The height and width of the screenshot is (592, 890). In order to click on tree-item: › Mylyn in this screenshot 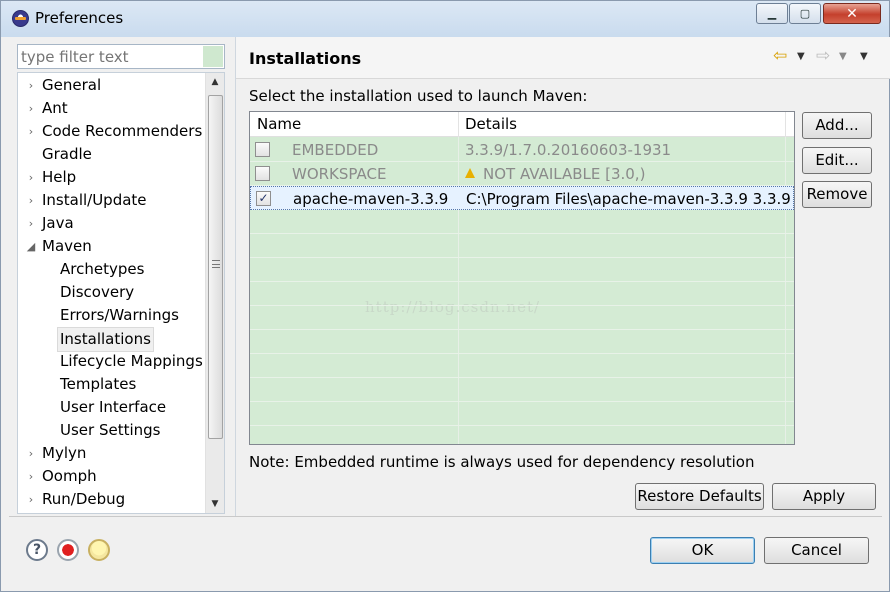, I will do `click(56, 453)`.